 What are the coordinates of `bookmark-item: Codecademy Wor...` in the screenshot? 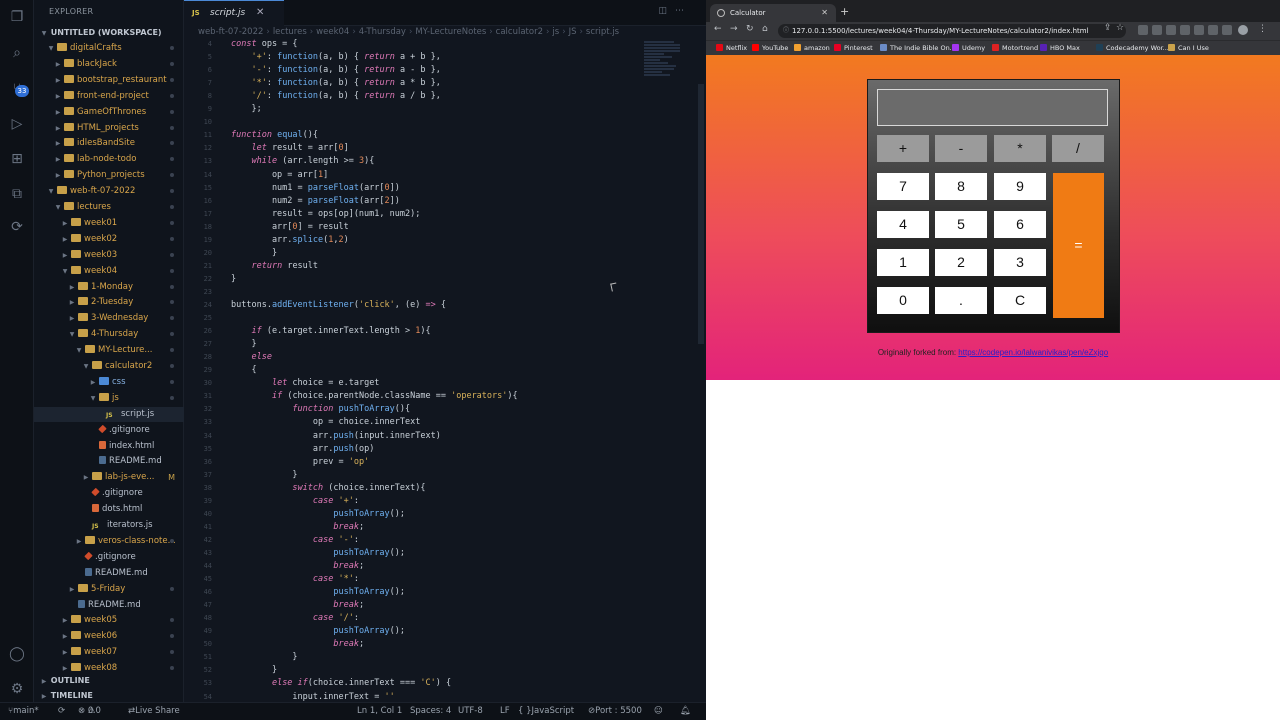 It's located at (1132, 48).